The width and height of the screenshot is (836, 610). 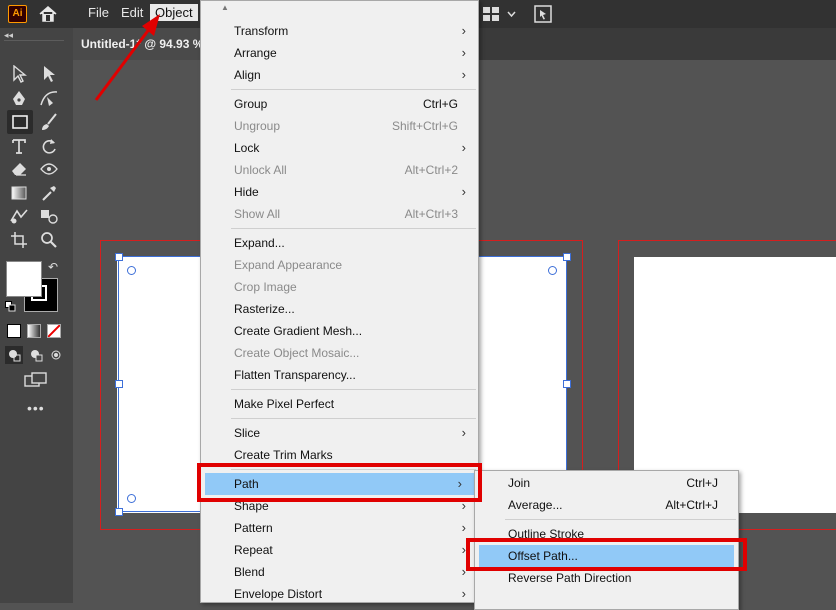 I want to click on menu-item-crop-image: Crop Image, so click(x=339, y=287).